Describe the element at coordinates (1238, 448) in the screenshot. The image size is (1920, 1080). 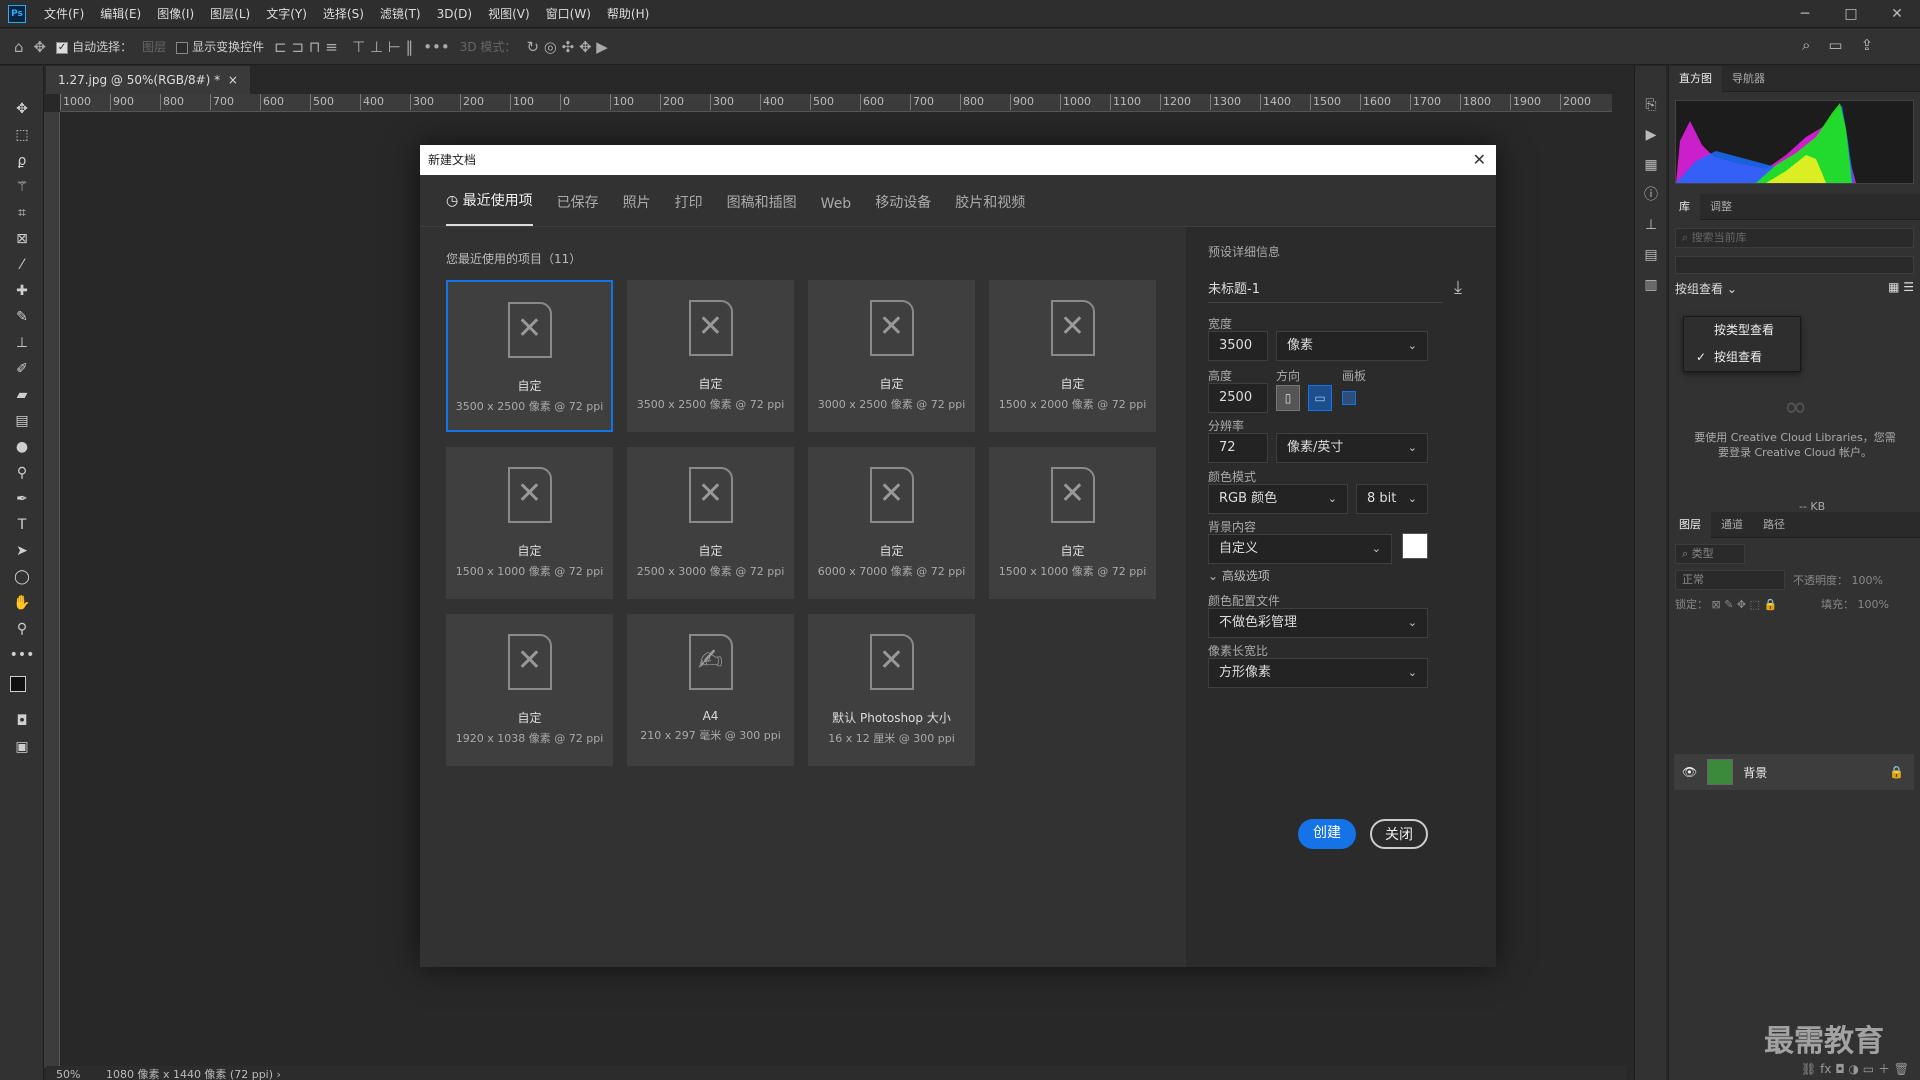
I see `resolution-input: 72` at that location.